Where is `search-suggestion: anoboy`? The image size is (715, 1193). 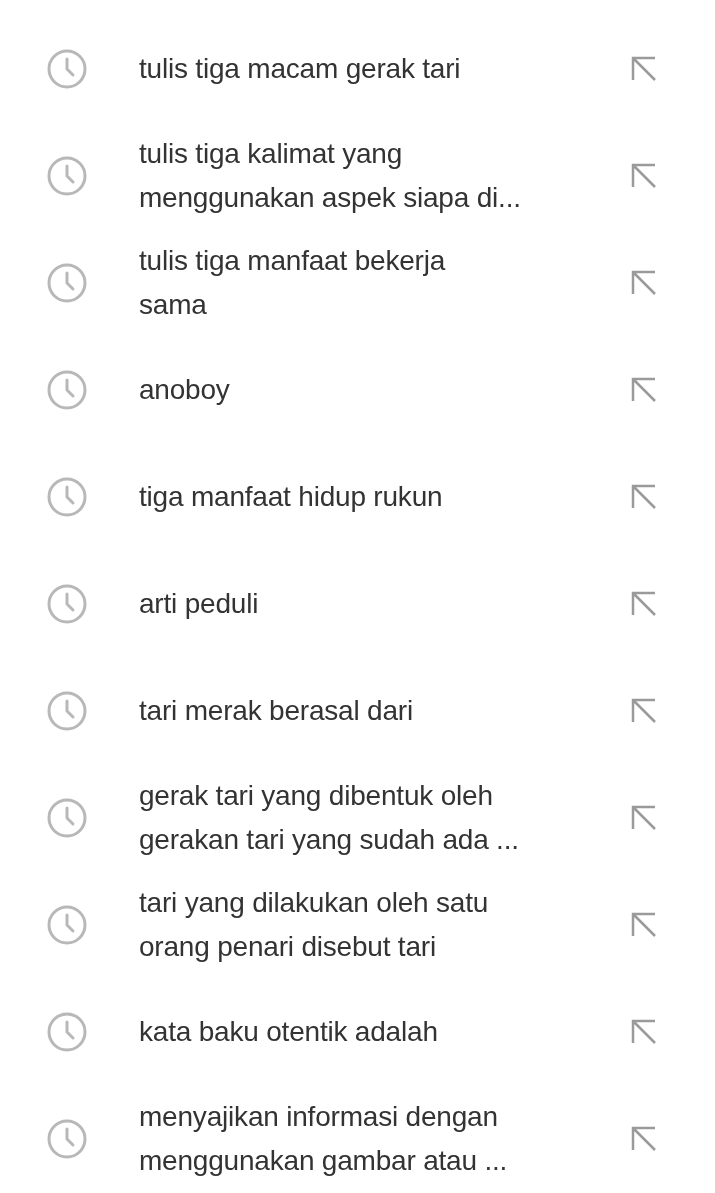 search-suggestion: anoboy is located at coordinates (374, 389).